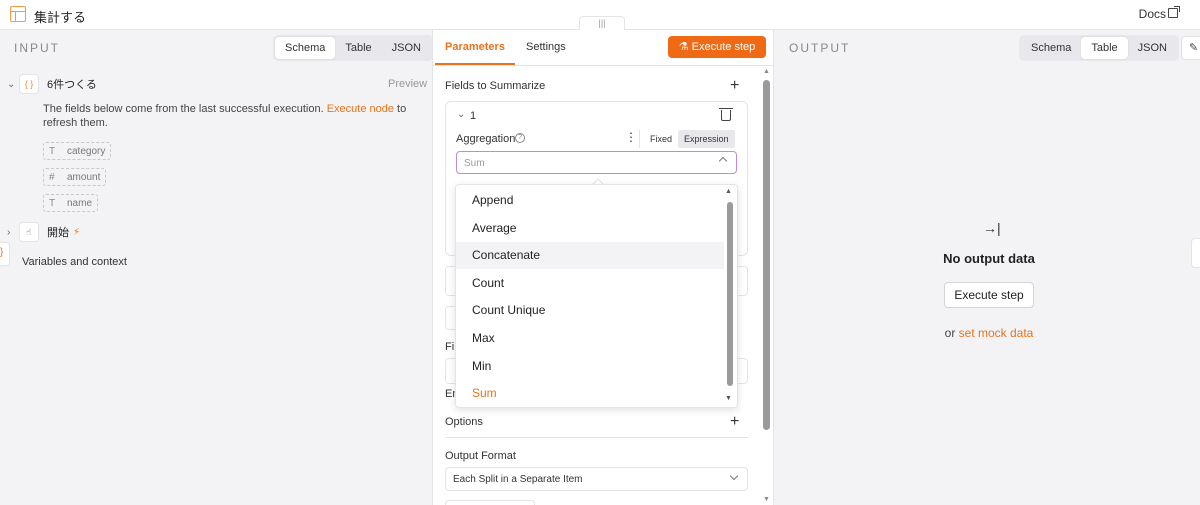 This screenshot has height=505, width=1200. What do you see at coordinates (358, 48) in the screenshot?
I see `input-view-table: Table` at bounding box center [358, 48].